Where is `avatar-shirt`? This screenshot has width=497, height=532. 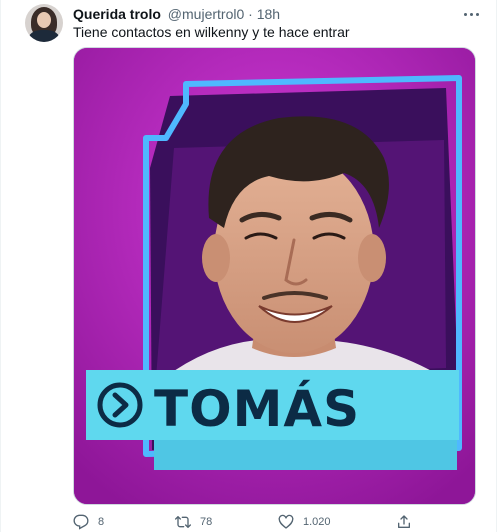
avatar-shirt is located at coordinates (44, 36).